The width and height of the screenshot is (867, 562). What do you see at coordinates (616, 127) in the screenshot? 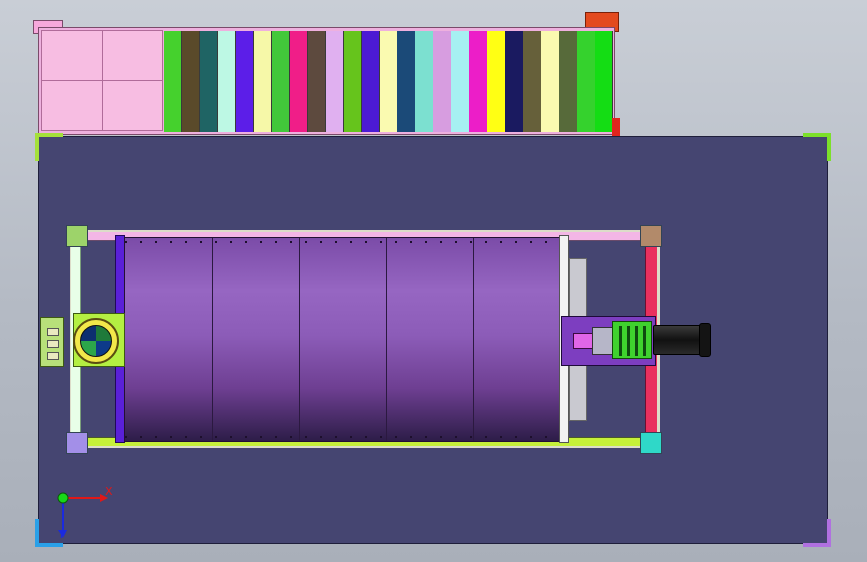
I see `rack-corner-bracket-red` at bounding box center [616, 127].